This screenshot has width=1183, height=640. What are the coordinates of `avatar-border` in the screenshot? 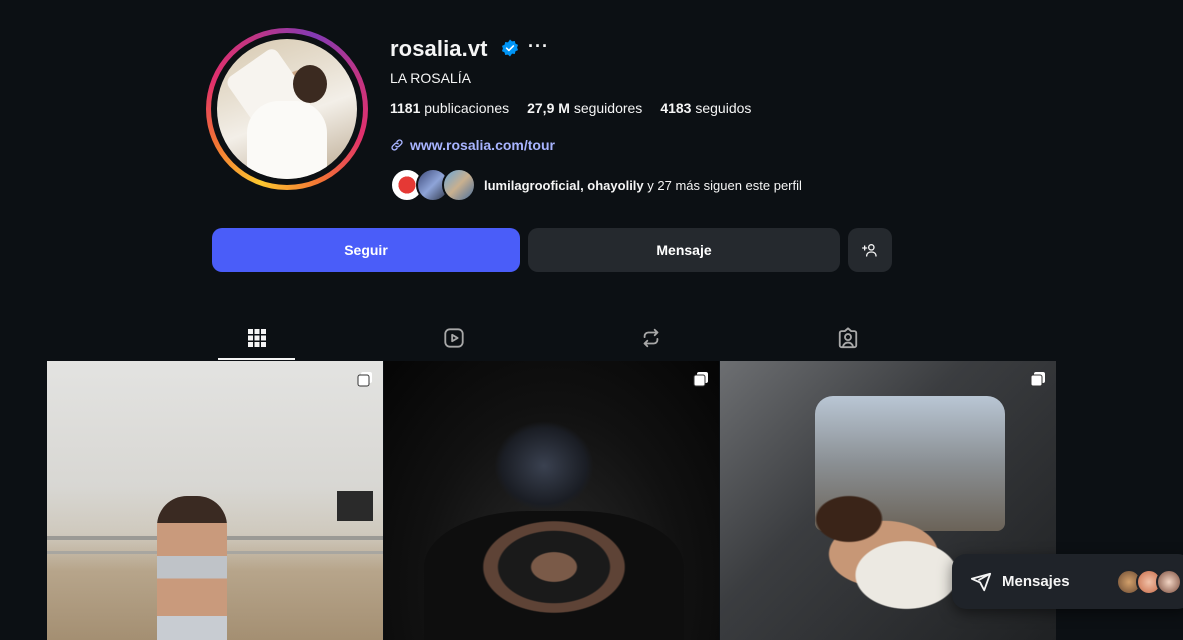 It's located at (287, 109).